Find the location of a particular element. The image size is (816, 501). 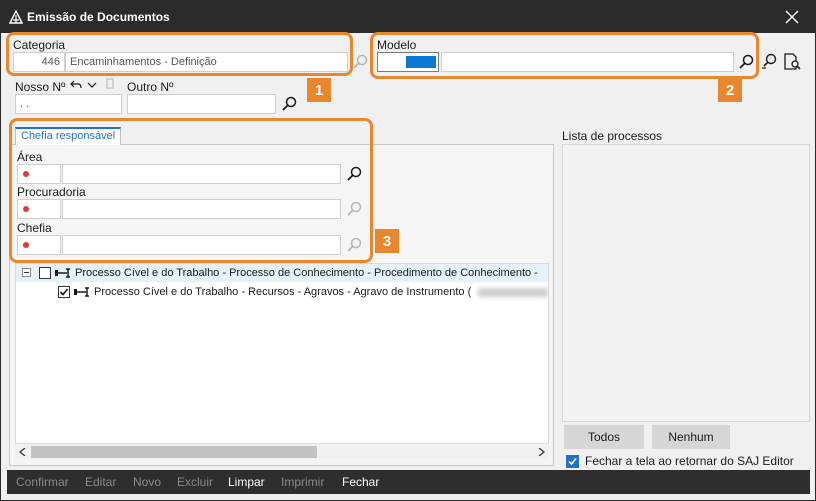

novo-button: Novo is located at coordinates (147, 482).